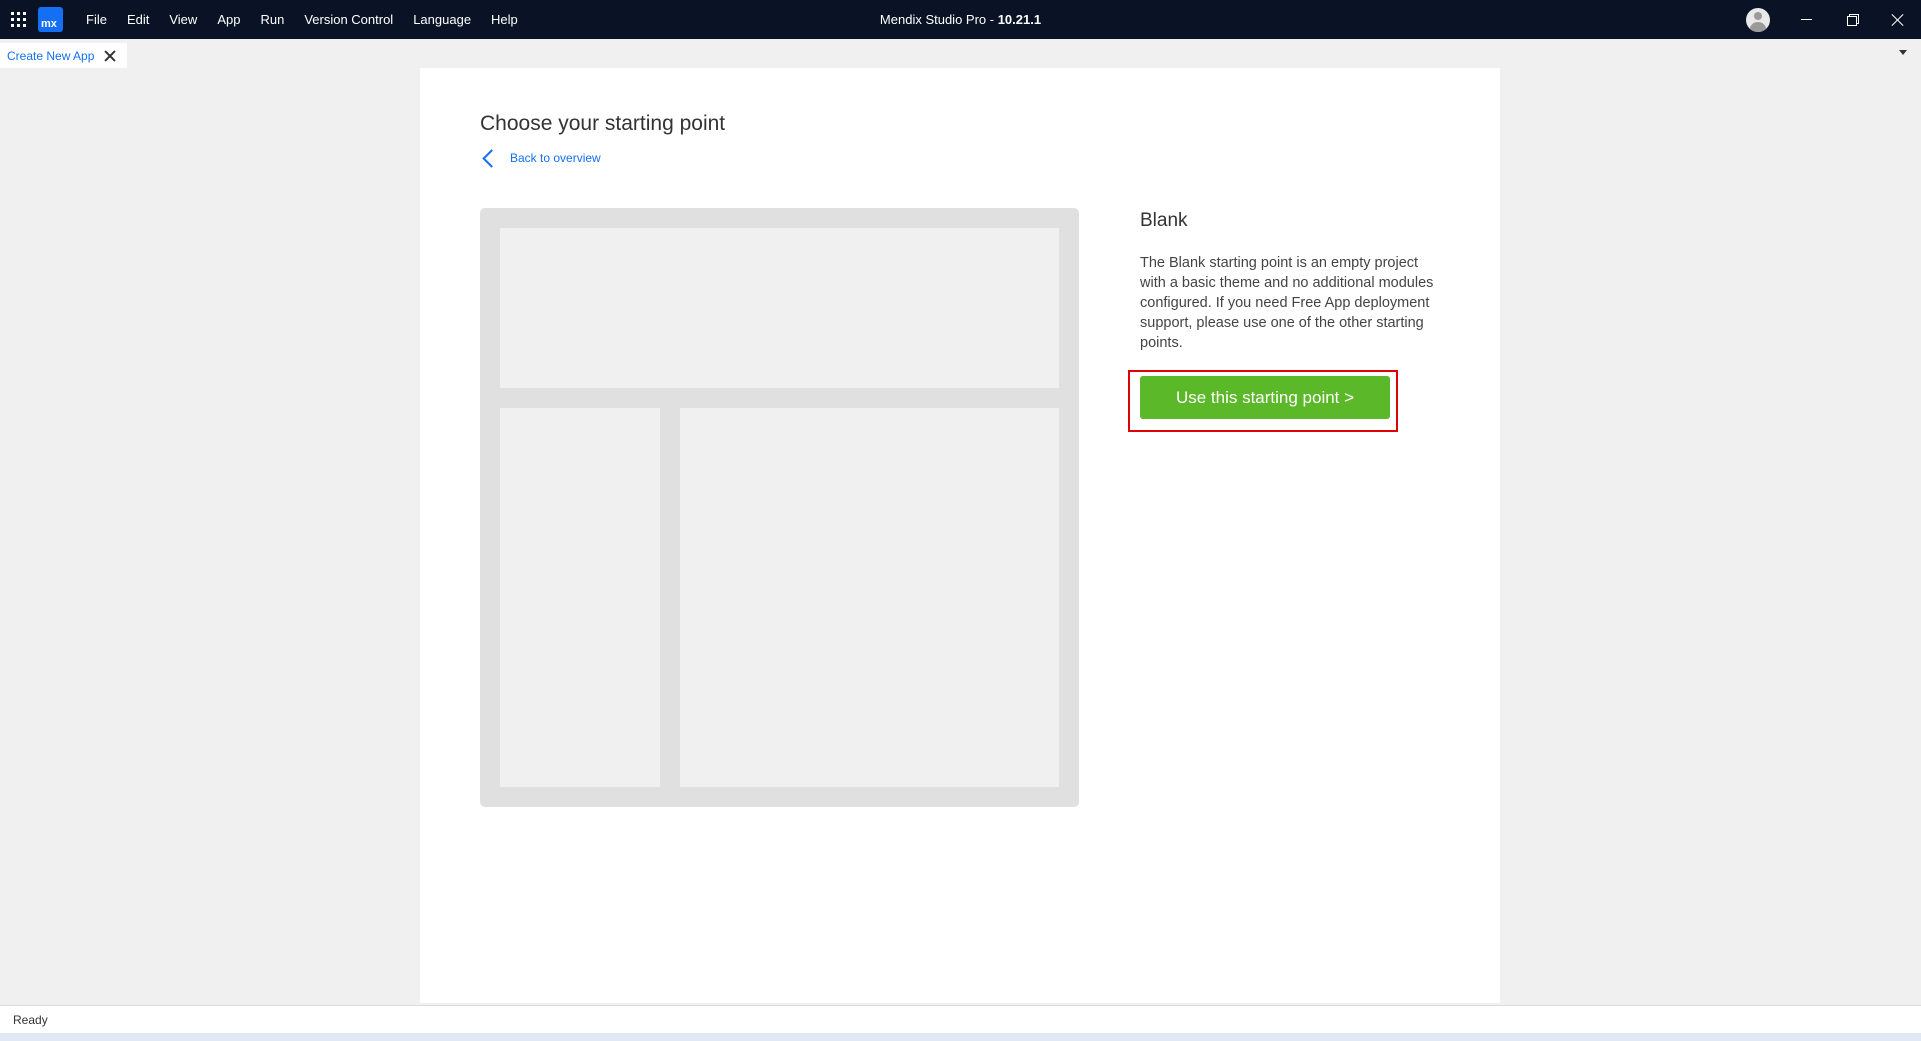 Image resolution: width=1921 pixels, height=1041 pixels. I want to click on status-bar: Ready, so click(960, 1019).